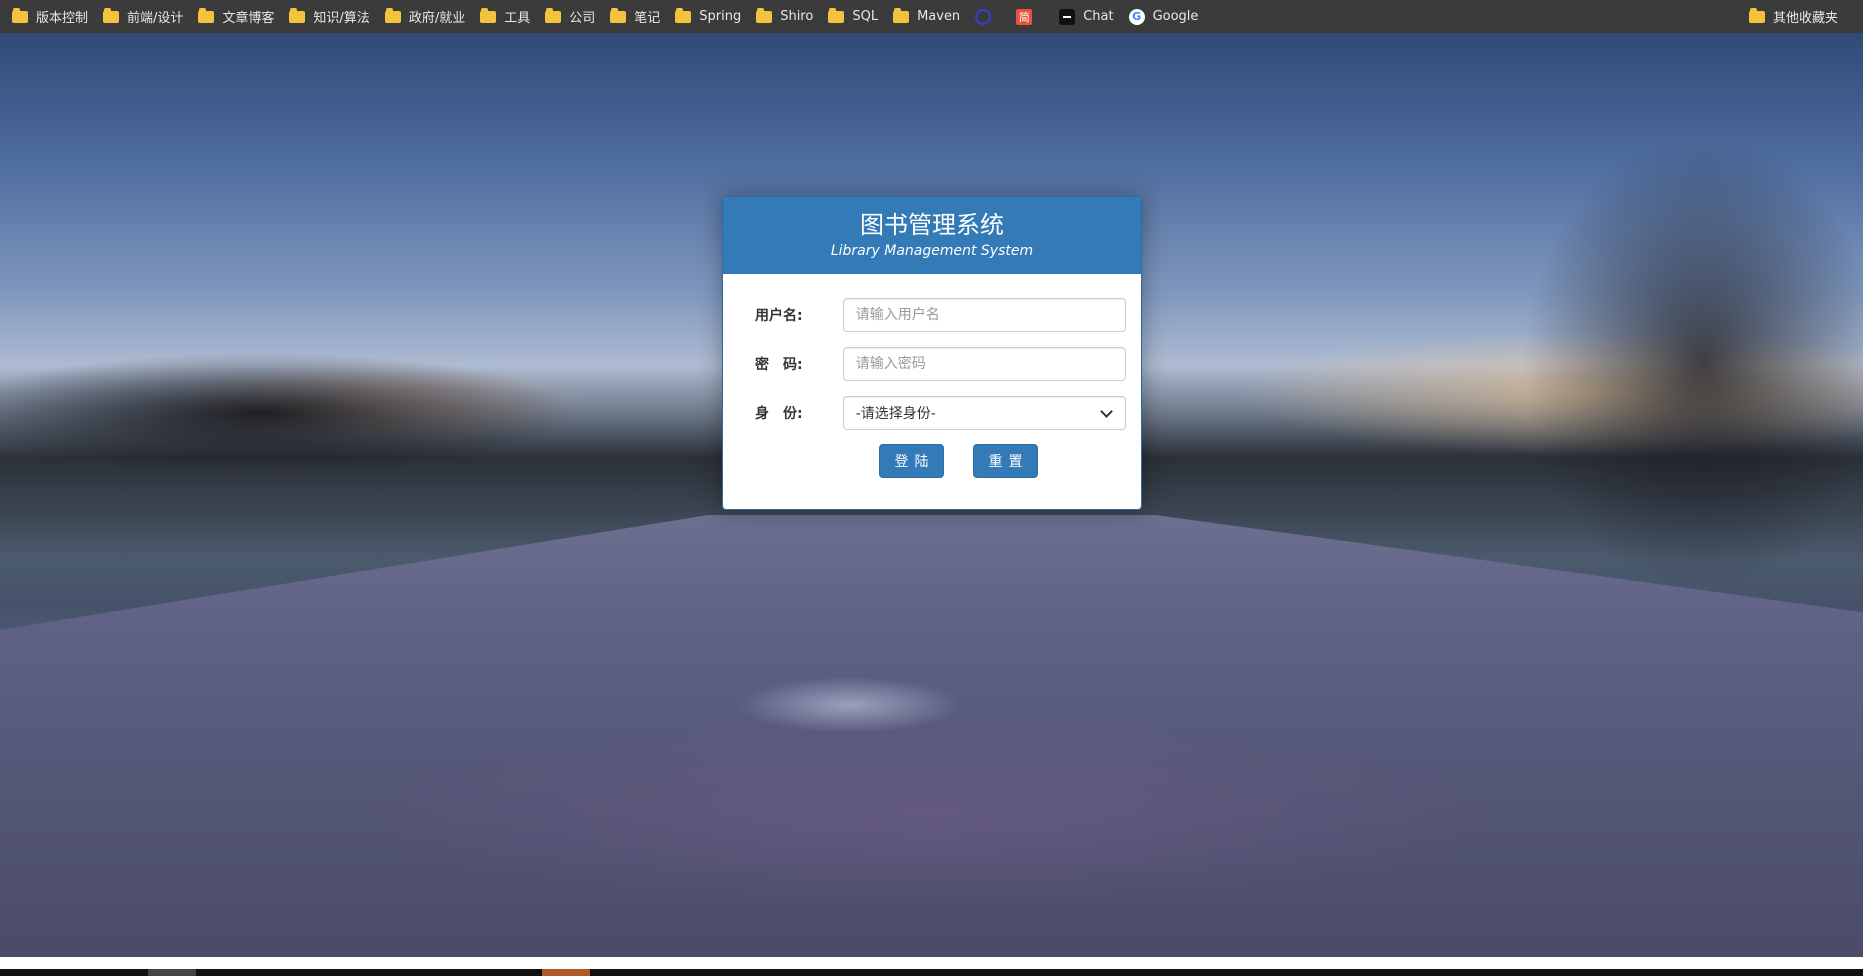  I want to click on bookmark-folder-algorithms: 知识/算法, so click(329, 16).